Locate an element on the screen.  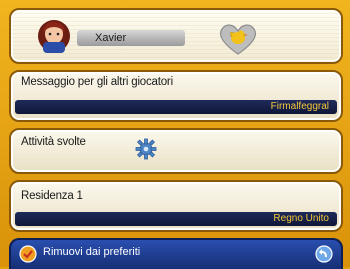
message-value: Firmalfeggral is located at coordinates (299, 106).